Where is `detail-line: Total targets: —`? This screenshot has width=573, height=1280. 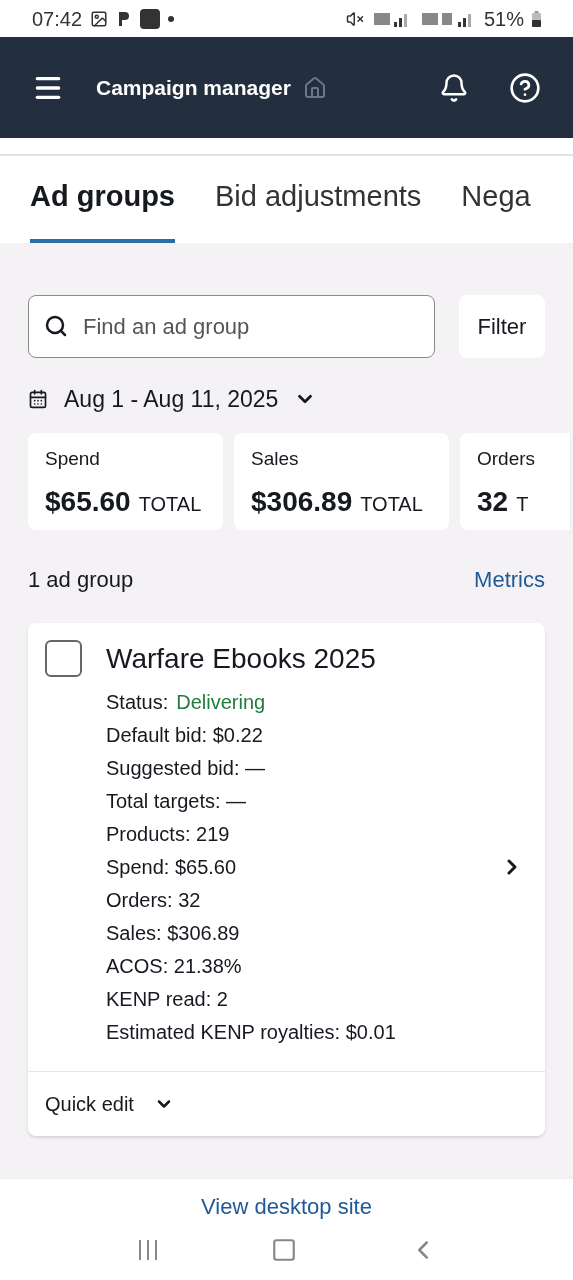 detail-line: Total targets: — is located at coordinates (176, 801).